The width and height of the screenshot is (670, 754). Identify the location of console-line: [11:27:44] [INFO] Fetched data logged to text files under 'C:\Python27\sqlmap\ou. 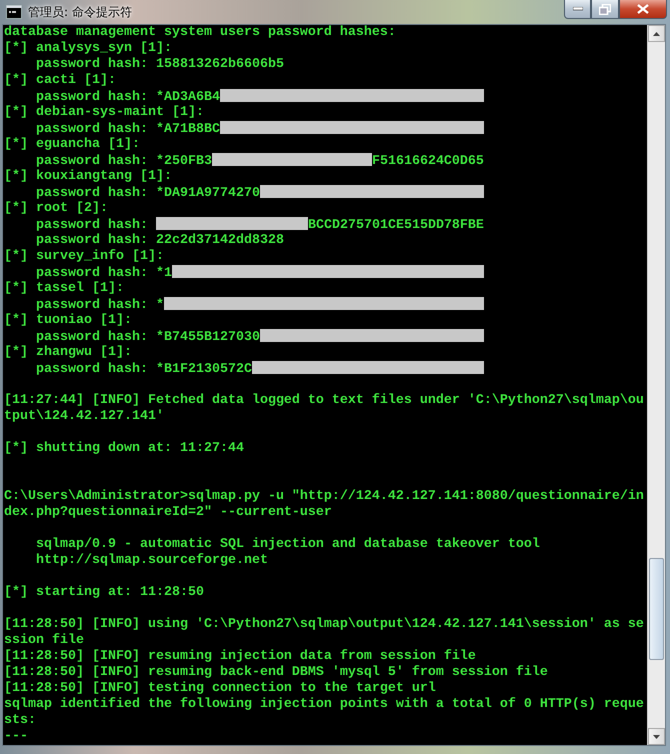
(324, 401).